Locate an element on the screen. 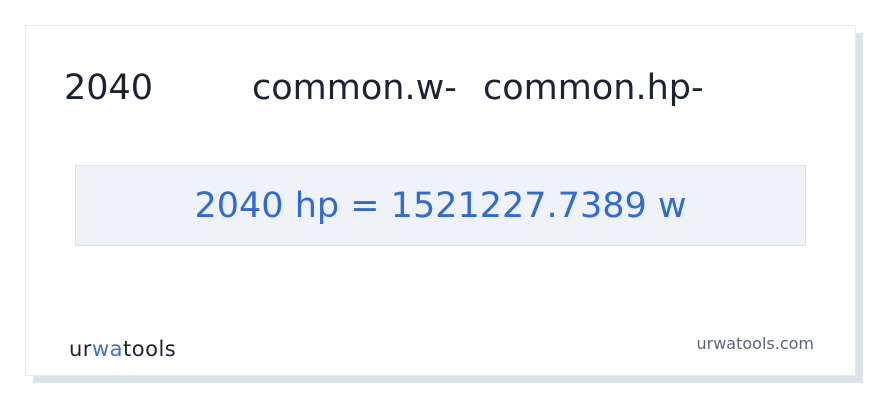 The height and width of the screenshot is (400, 880). conversion-header: 2040 common.w- common.hp- is located at coordinates (440, 88).